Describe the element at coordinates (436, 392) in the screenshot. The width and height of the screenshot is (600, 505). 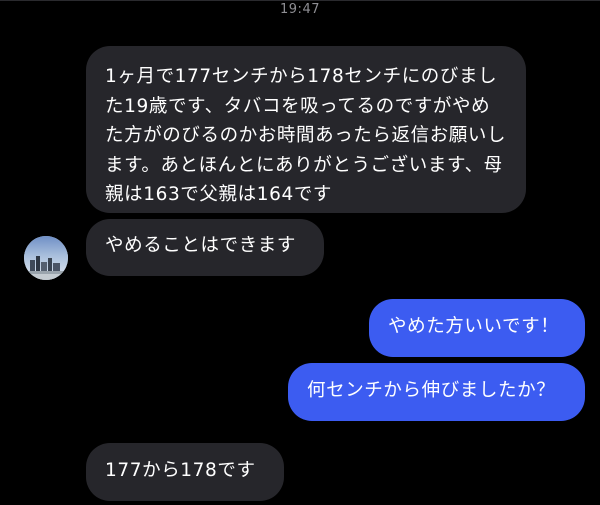
I see `outgoing-message-bubble: 何センチから伸びましたか？` at that location.